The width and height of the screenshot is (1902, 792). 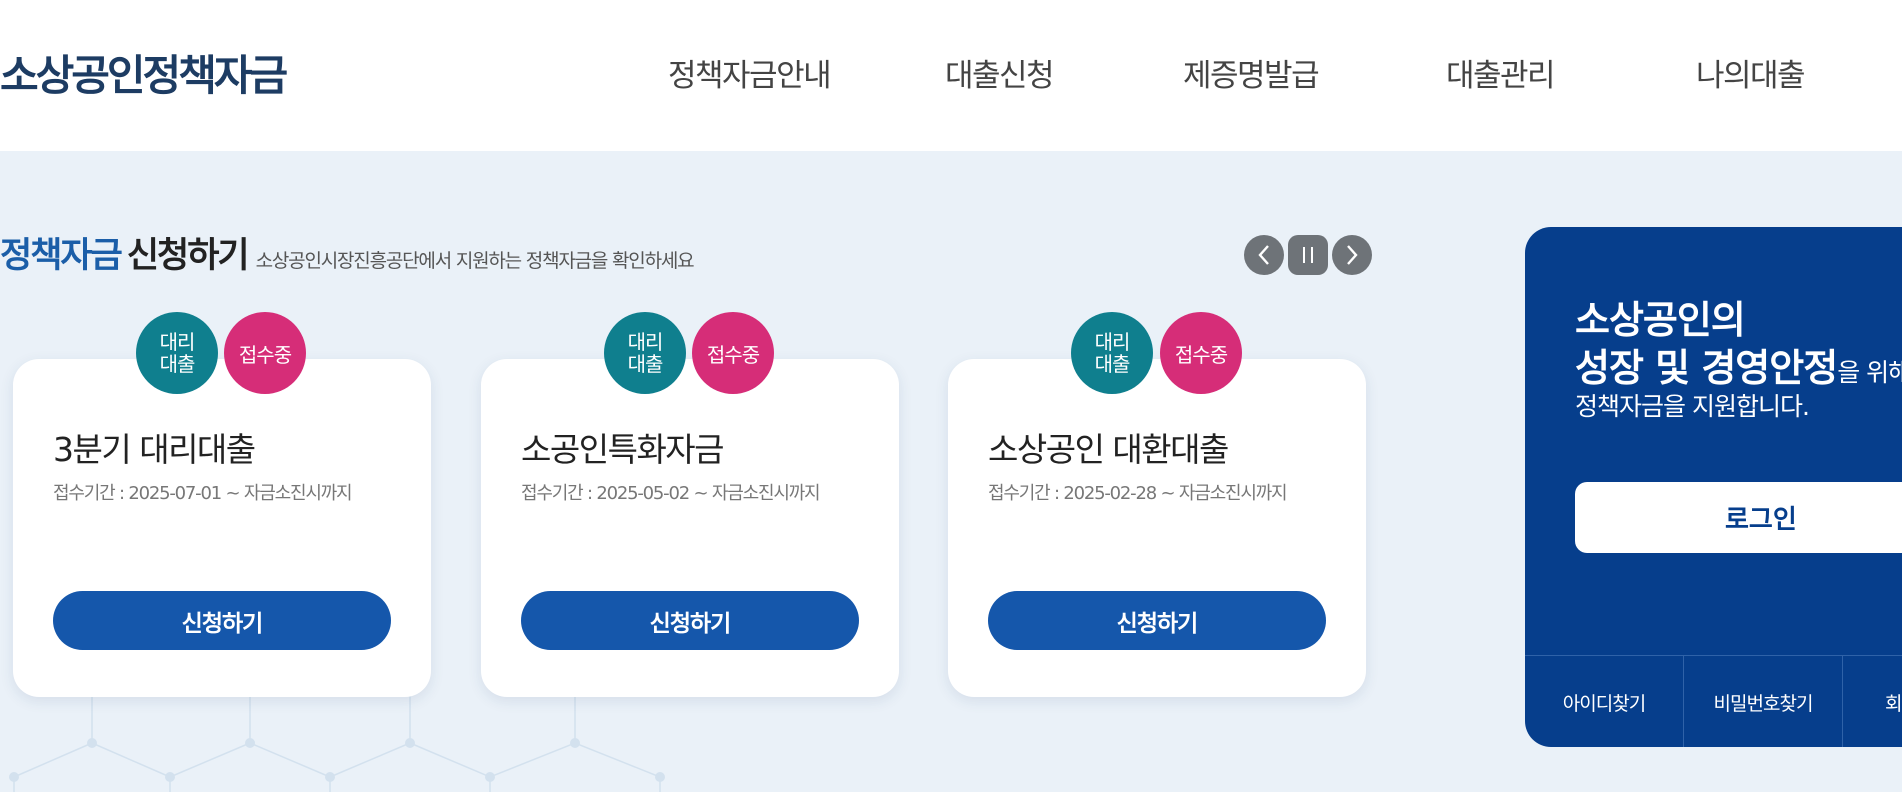 I want to click on chevron-right-icon, so click(x=1352, y=255).